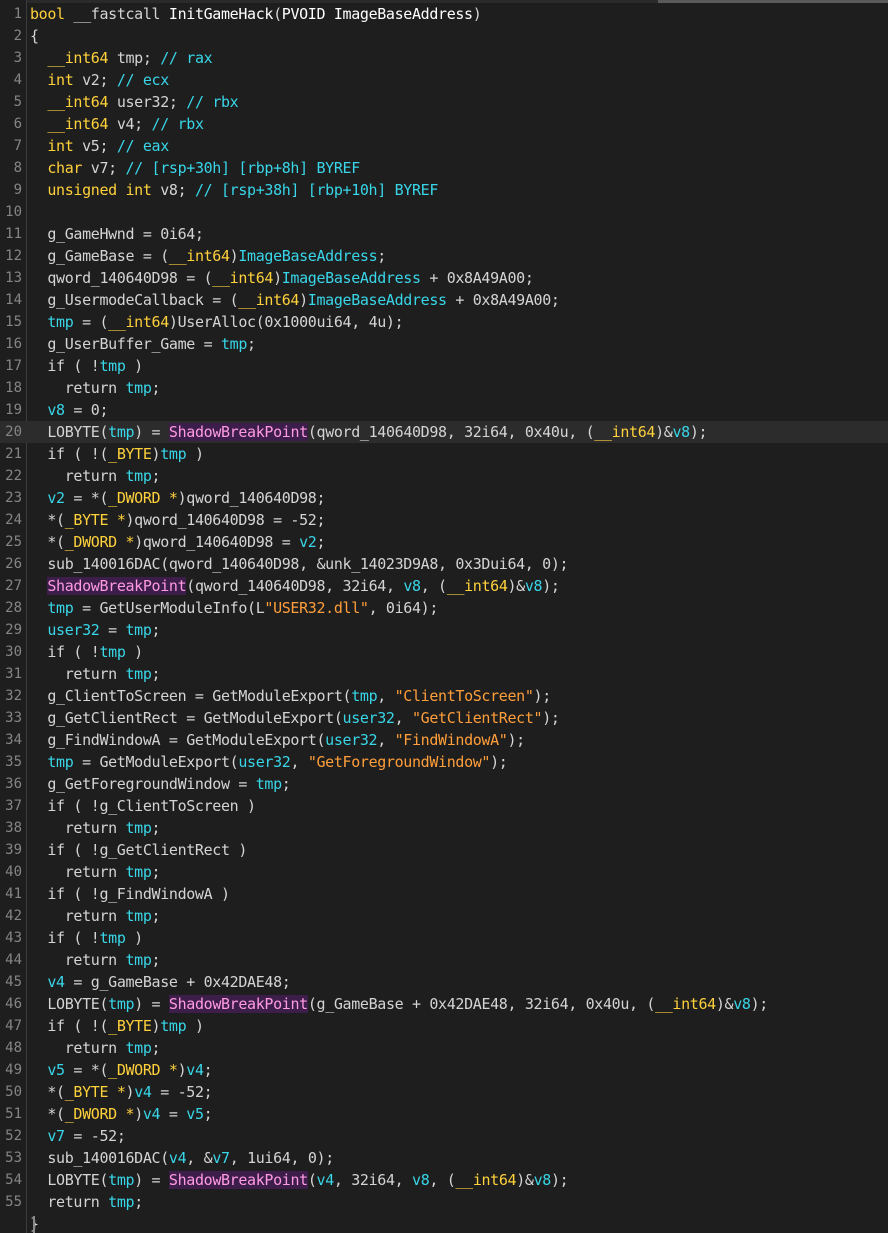 This screenshot has height=1233, width=888. What do you see at coordinates (444, 212) in the screenshot?
I see `code-line: 10` at bounding box center [444, 212].